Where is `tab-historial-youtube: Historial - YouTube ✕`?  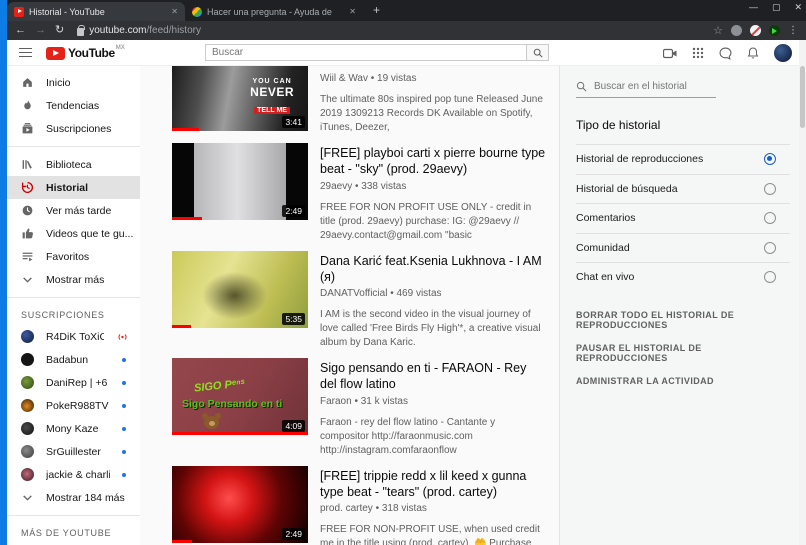 tab-historial-youtube: Historial - YouTube ✕ is located at coordinates (96, 11).